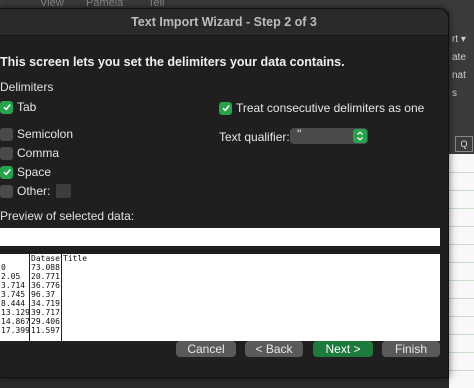  I want to click on delimiter-comma-label: Comma, so click(38, 153).